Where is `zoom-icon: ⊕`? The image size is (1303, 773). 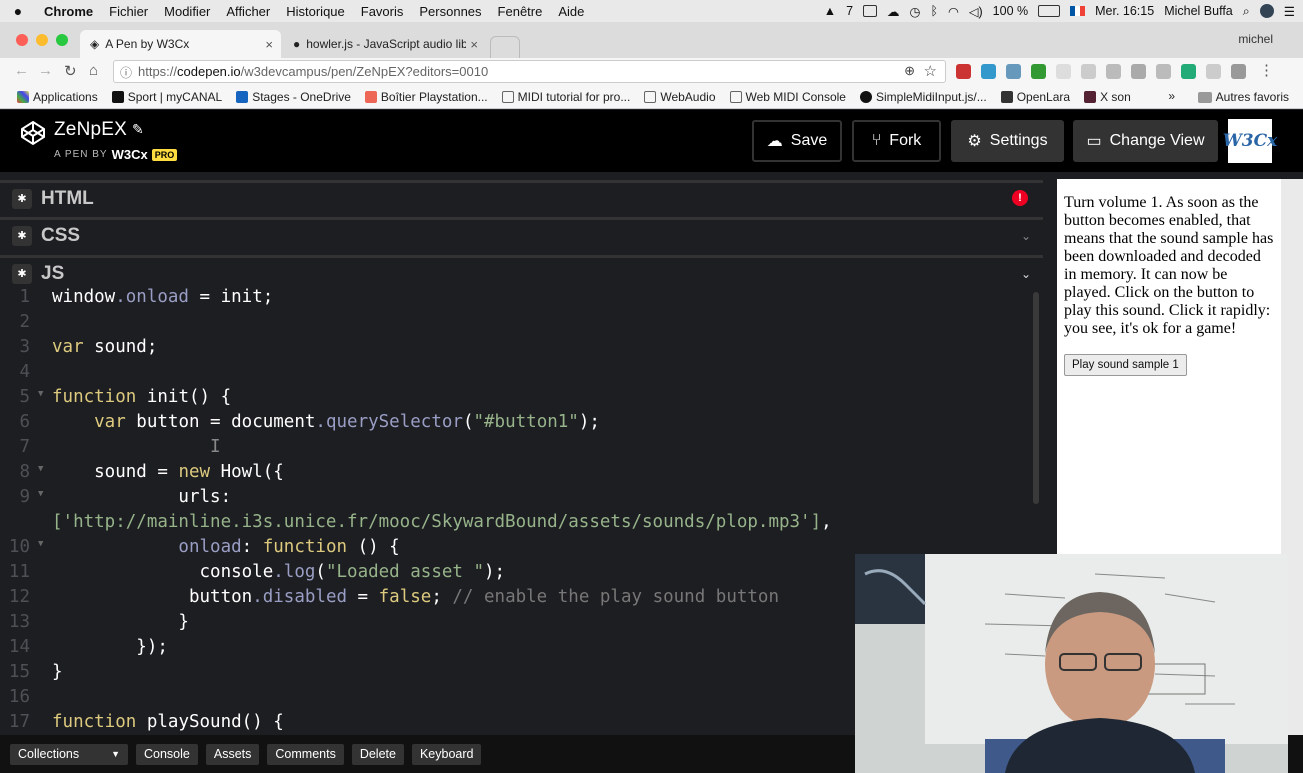 zoom-icon: ⊕ is located at coordinates (909, 71).